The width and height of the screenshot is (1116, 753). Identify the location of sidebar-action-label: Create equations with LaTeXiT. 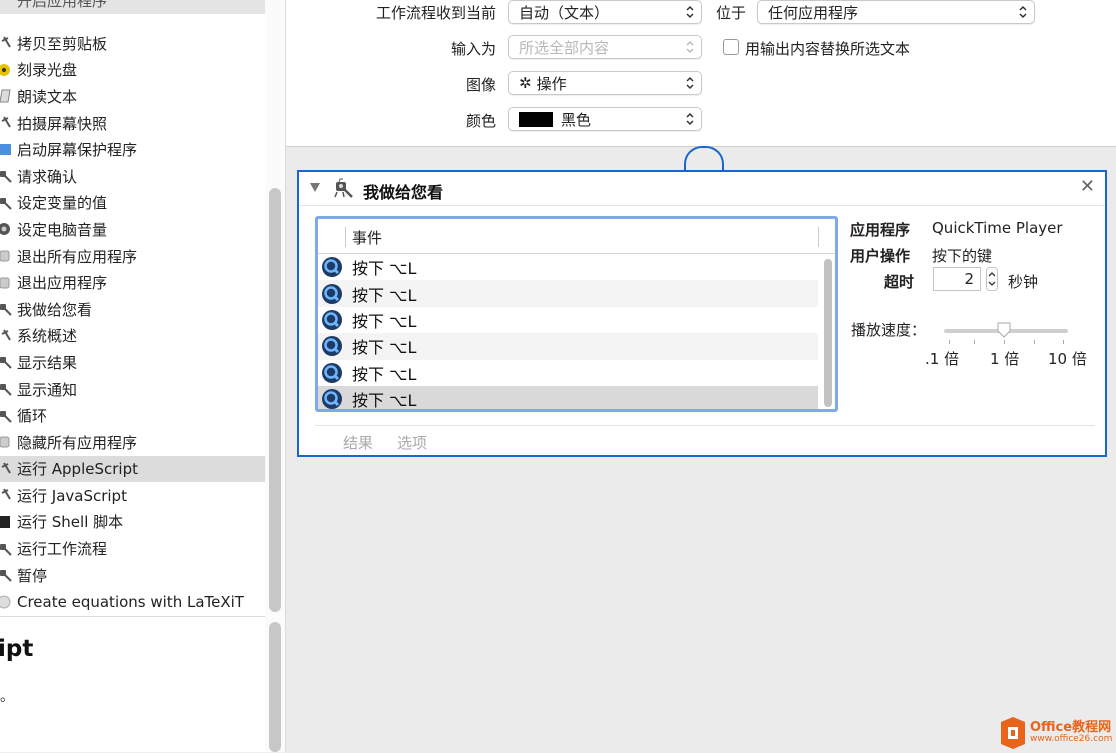
(130, 601).